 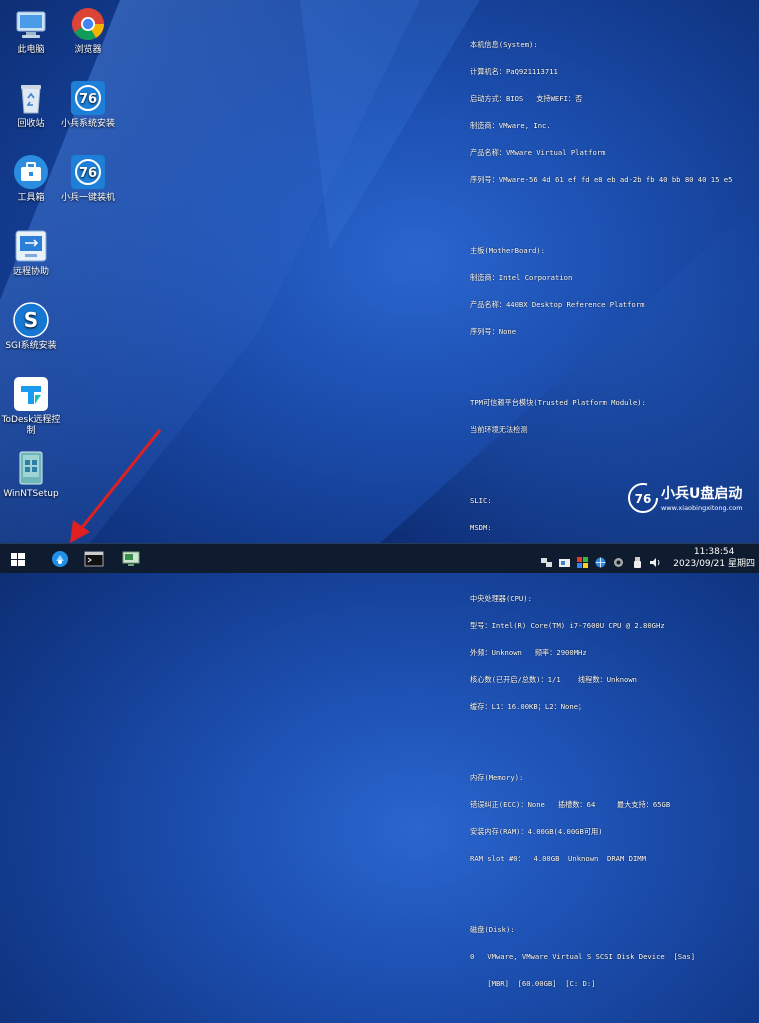 What do you see at coordinates (714, 558) in the screenshot?
I see `taskbar-clock: 11:38:54 2023/09/21 星期四` at bounding box center [714, 558].